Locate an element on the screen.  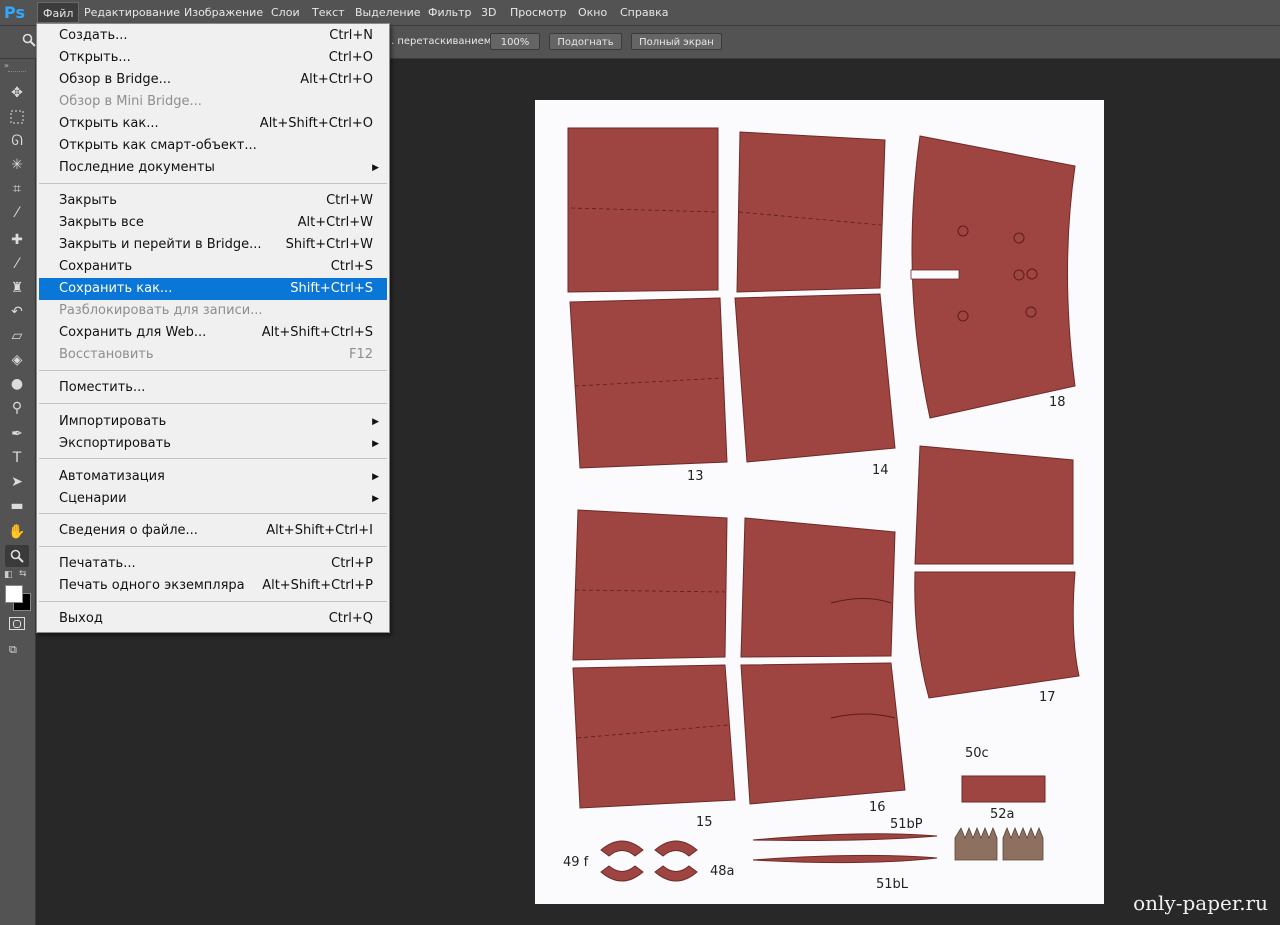
foreground-color-swatch is located at coordinates (14, 594).